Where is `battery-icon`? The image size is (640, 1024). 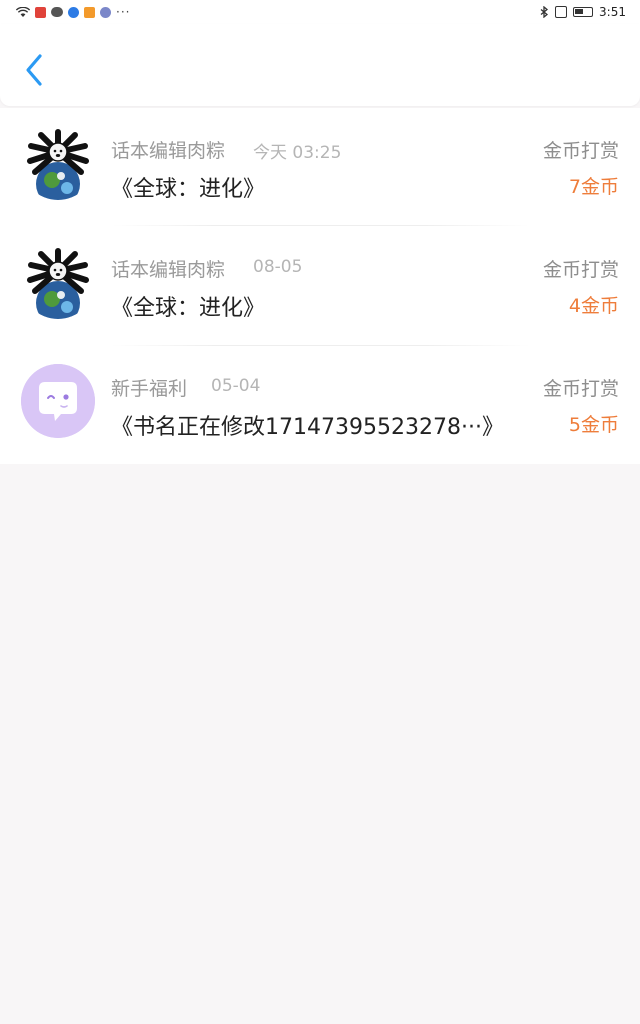
battery-icon is located at coordinates (583, 12).